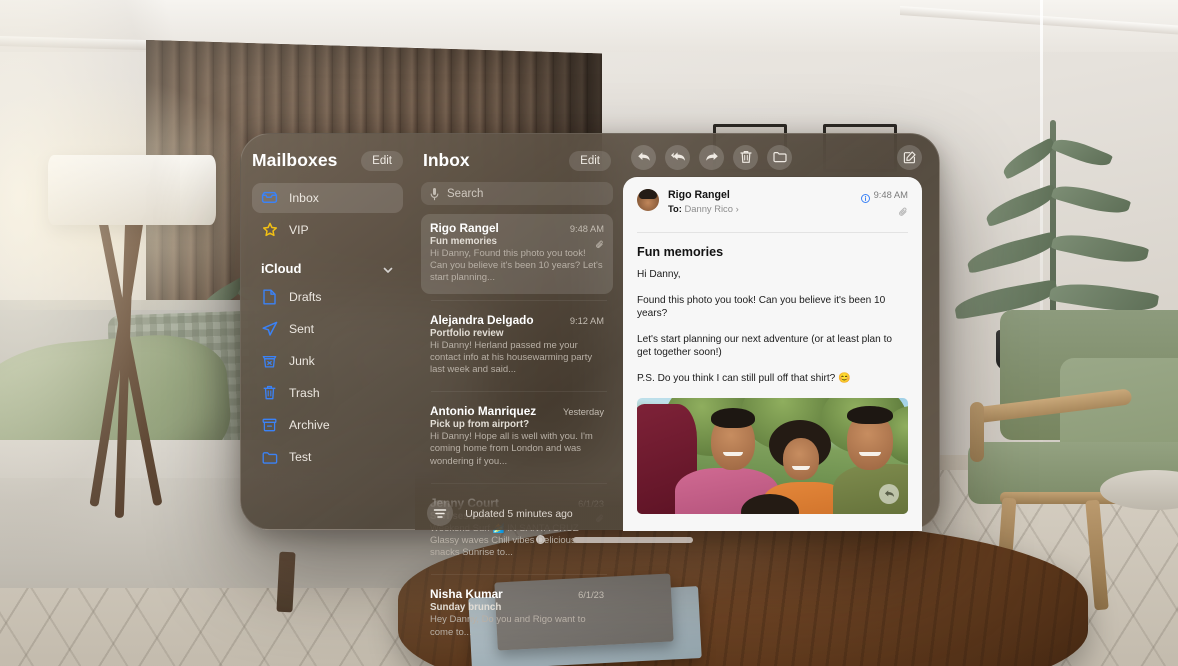 This screenshot has width=1178, height=666. I want to click on message-time: 9:12 AM, so click(586, 320).